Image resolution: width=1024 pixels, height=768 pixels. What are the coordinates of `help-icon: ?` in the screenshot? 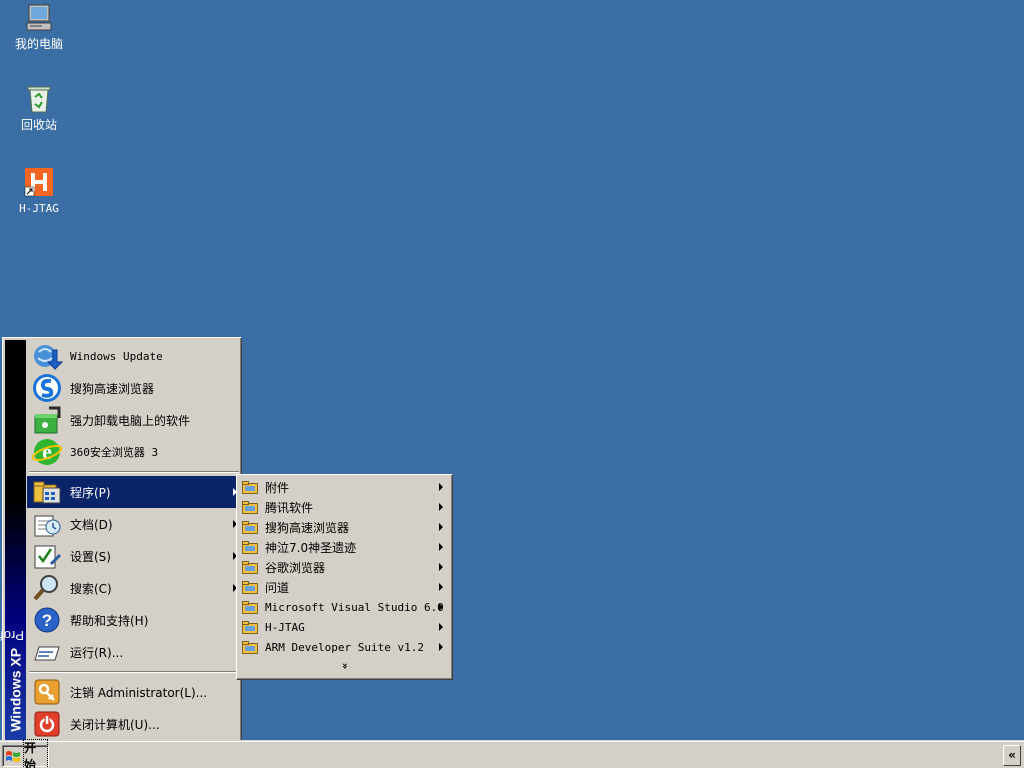 It's located at (47, 620).